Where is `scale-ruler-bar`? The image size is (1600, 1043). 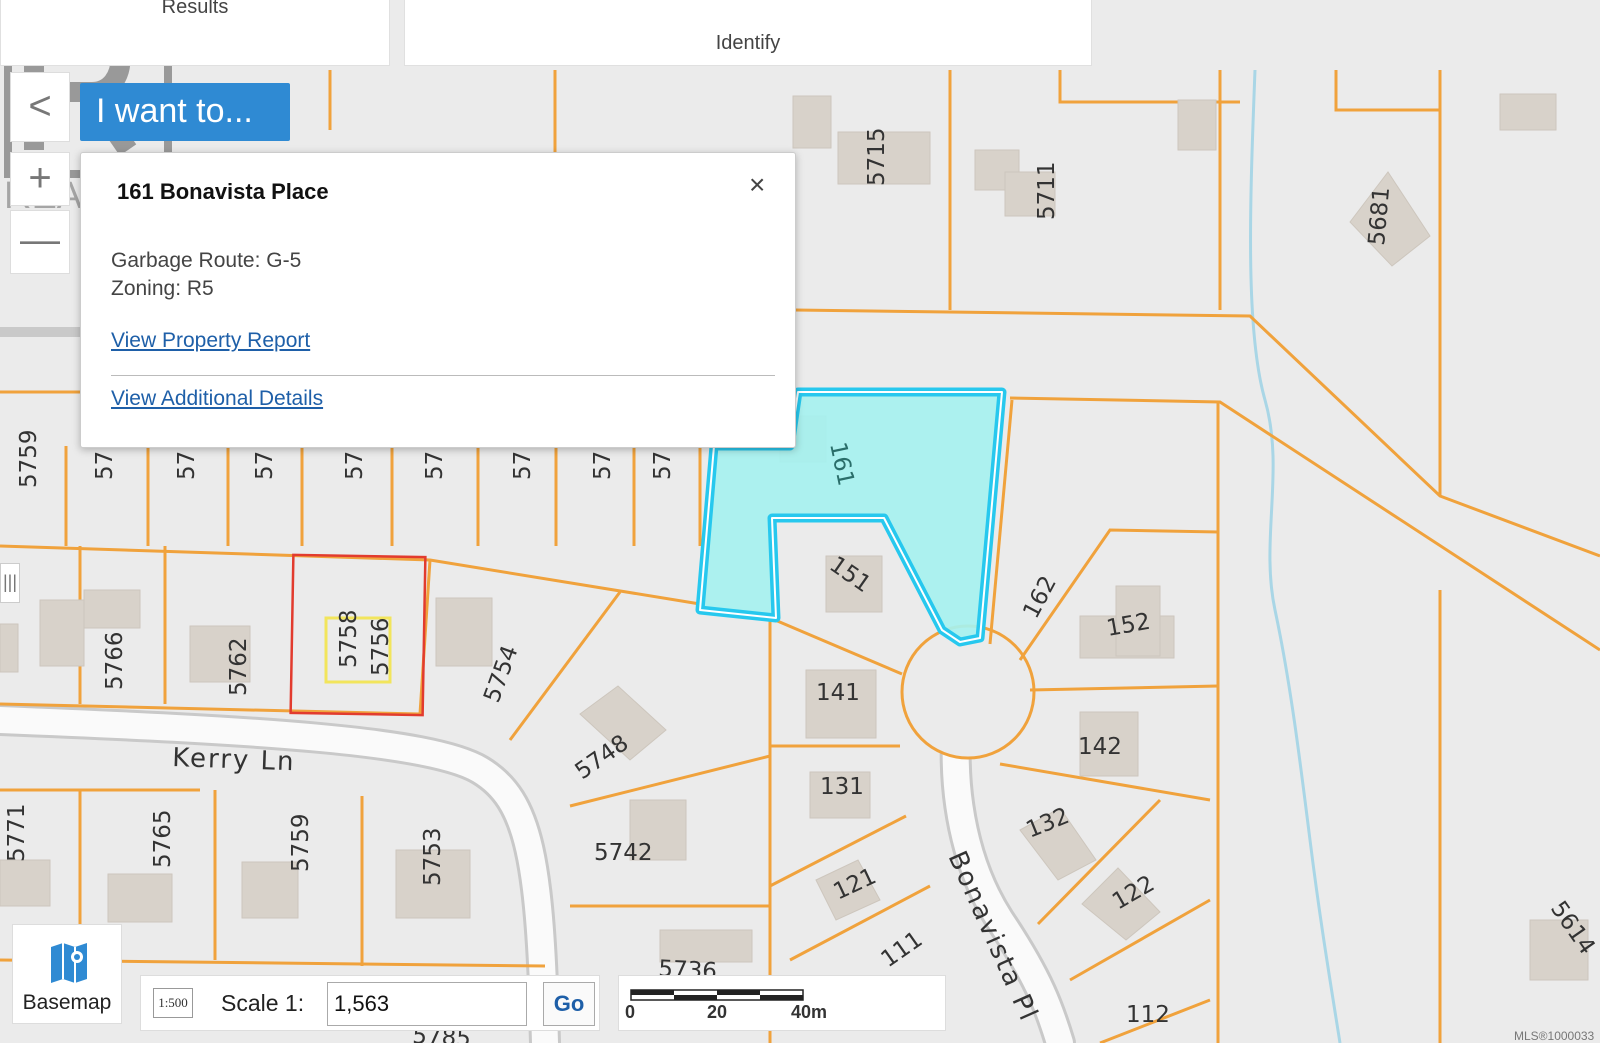
scale-ruler-bar is located at coordinates (717, 995).